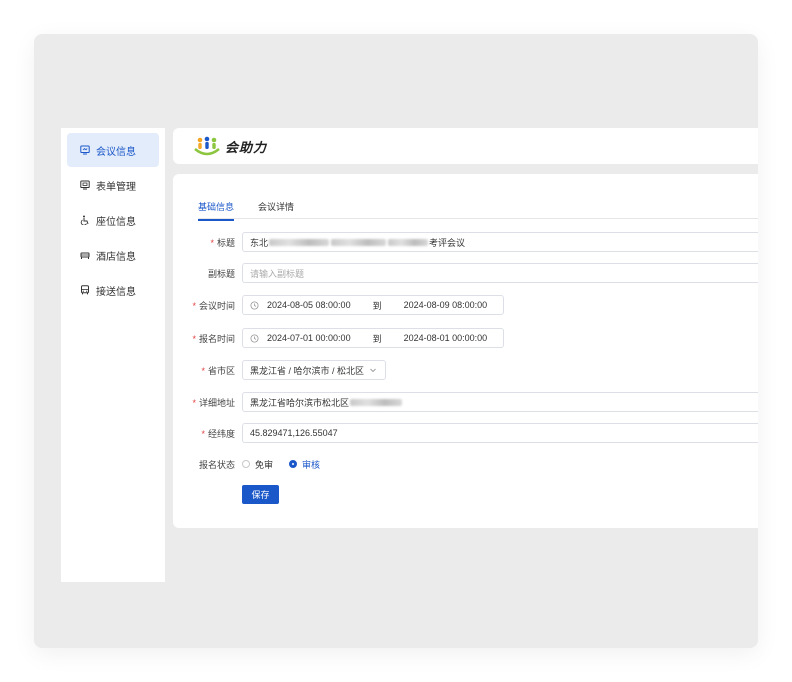  What do you see at coordinates (116, 292) in the screenshot?
I see `sidebar-item-label: 接送信息` at bounding box center [116, 292].